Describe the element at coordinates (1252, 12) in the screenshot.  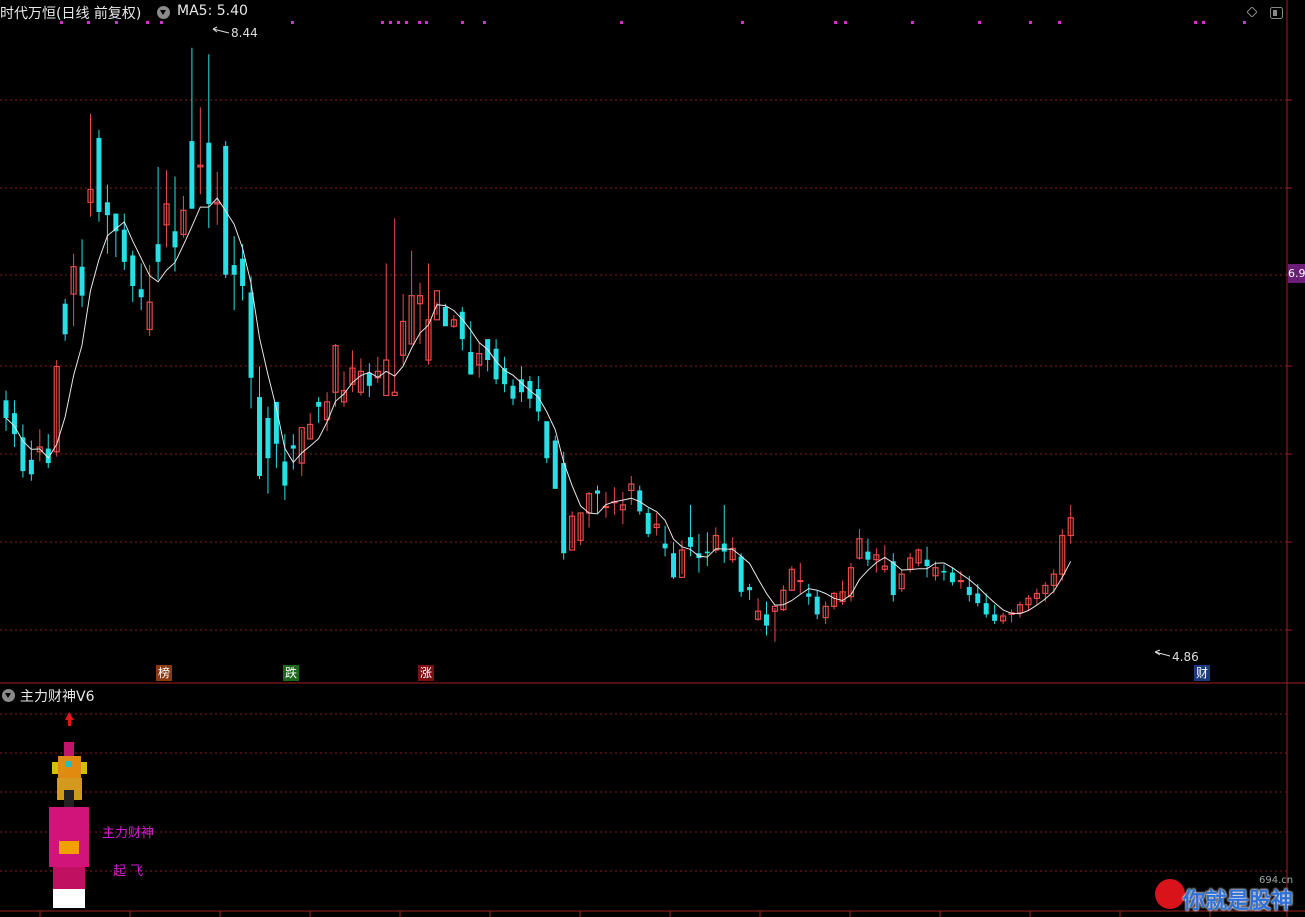
I see `diamond-icon` at that location.